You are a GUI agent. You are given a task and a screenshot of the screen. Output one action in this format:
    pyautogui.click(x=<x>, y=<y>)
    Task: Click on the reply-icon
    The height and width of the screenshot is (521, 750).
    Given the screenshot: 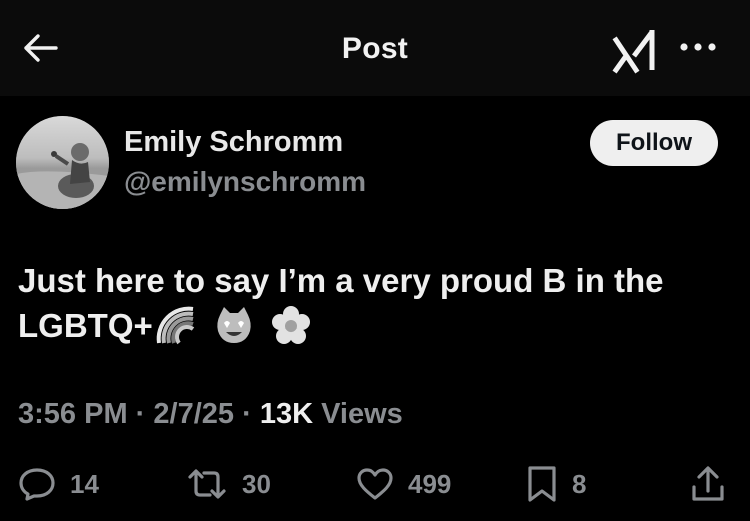 What is the action you would take?
    pyautogui.click(x=37, y=484)
    